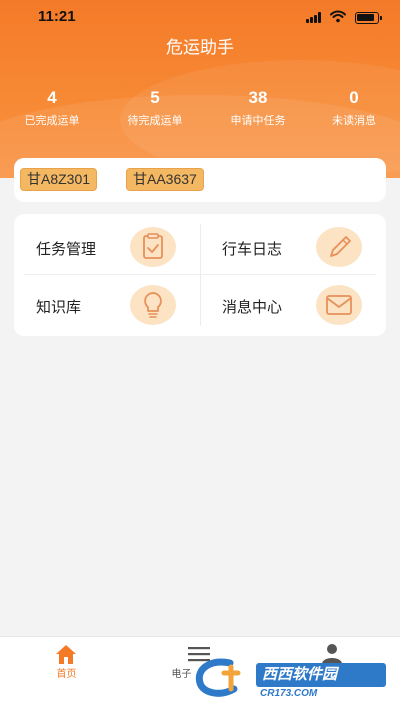  Describe the element at coordinates (57, 16) in the screenshot. I see `status-time: 11:21` at that location.